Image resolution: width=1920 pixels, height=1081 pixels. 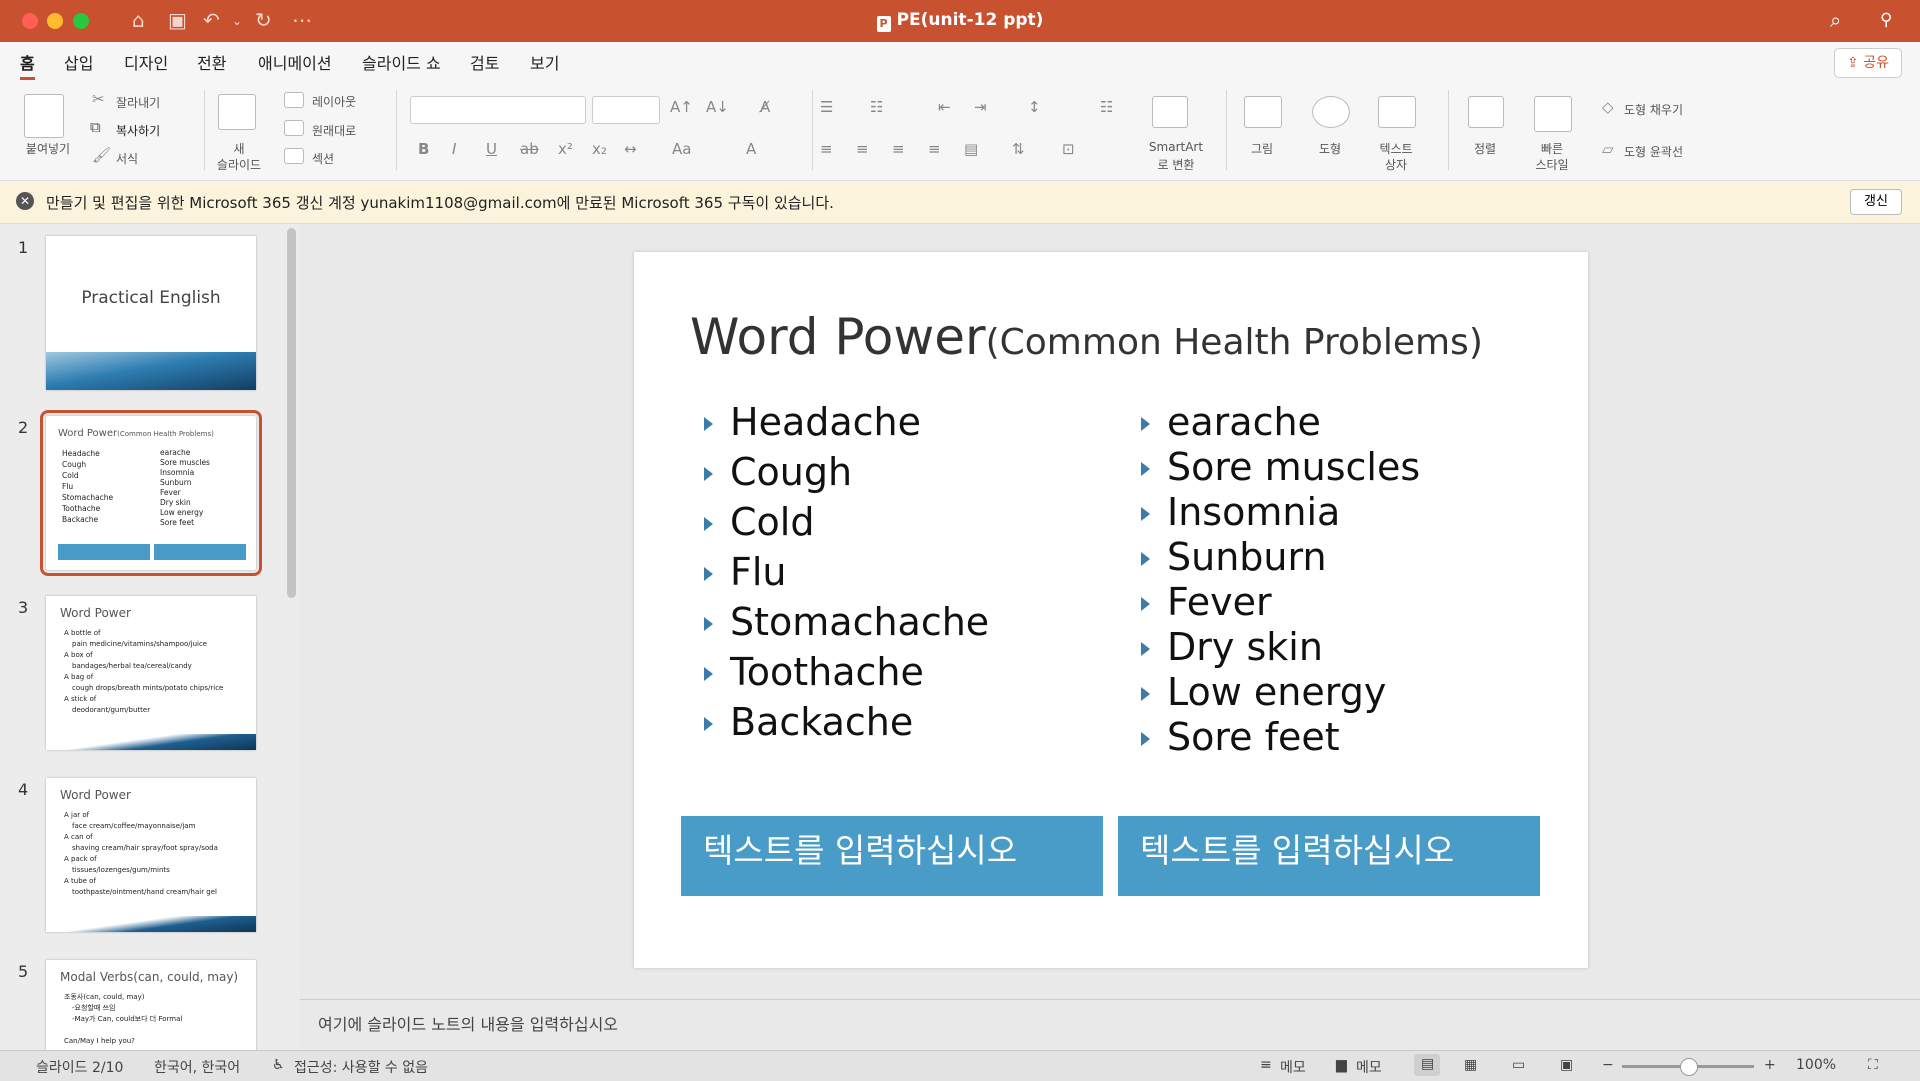 I want to click on align-right-icon: ≡, so click(x=898, y=149).